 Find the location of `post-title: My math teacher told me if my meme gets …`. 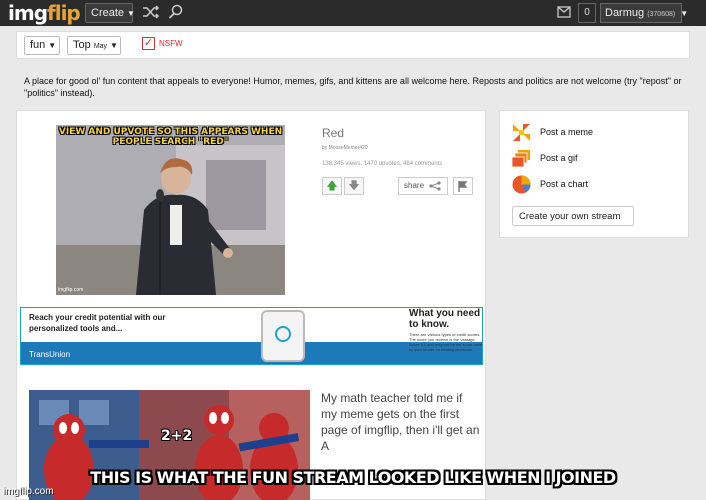

post-title: My math teacher told me if my meme gets … is located at coordinates (401, 422).